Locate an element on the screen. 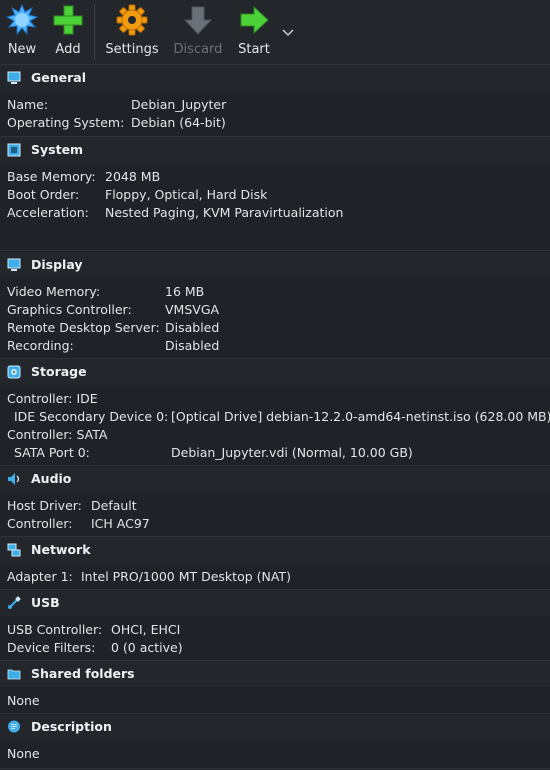  settings-button: Settings is located at coordinates (132, 32).